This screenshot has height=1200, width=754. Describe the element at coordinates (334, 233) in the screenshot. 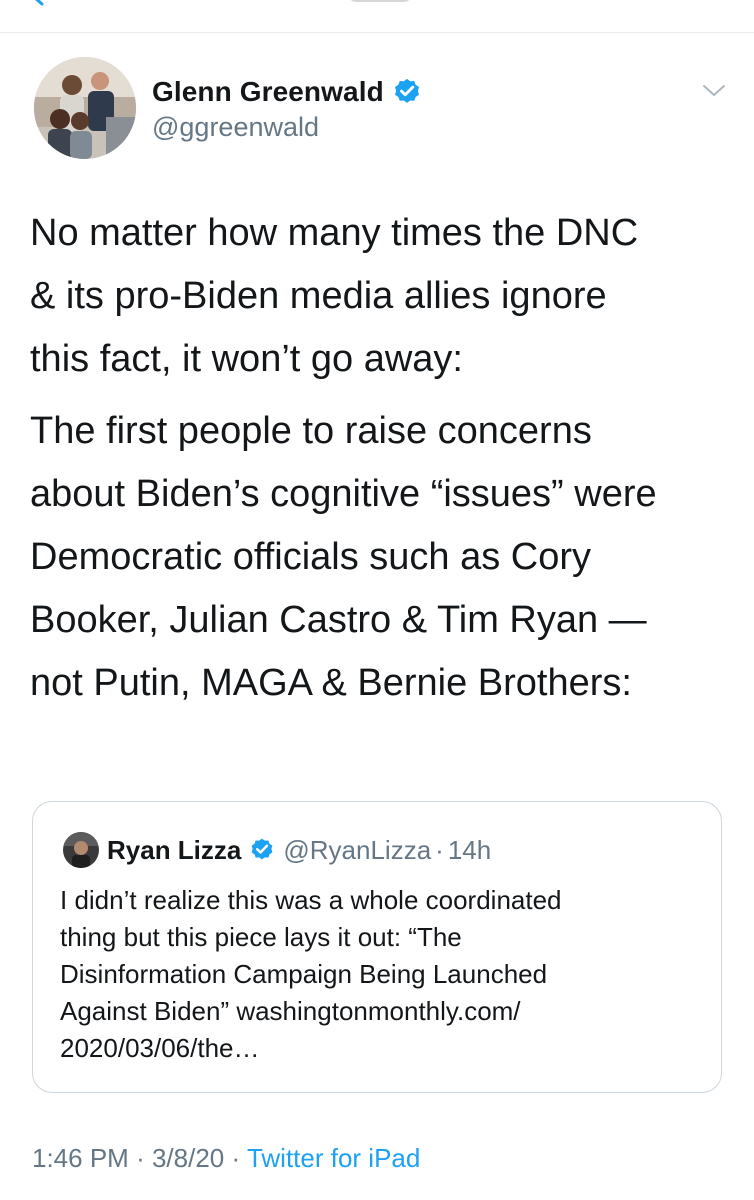

I see `tweet-text-line: No matter how many times the DNC` at that location.